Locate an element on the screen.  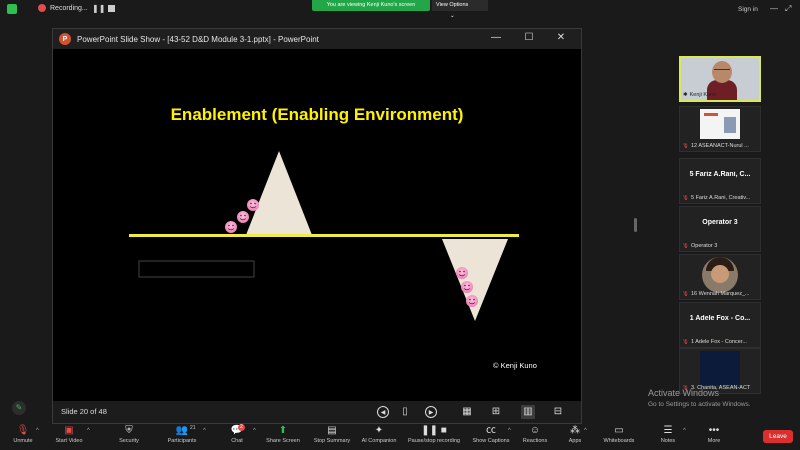
viewing-banner: You are viewing Kenji Kuno's screen is located at coordinates (371, 5).